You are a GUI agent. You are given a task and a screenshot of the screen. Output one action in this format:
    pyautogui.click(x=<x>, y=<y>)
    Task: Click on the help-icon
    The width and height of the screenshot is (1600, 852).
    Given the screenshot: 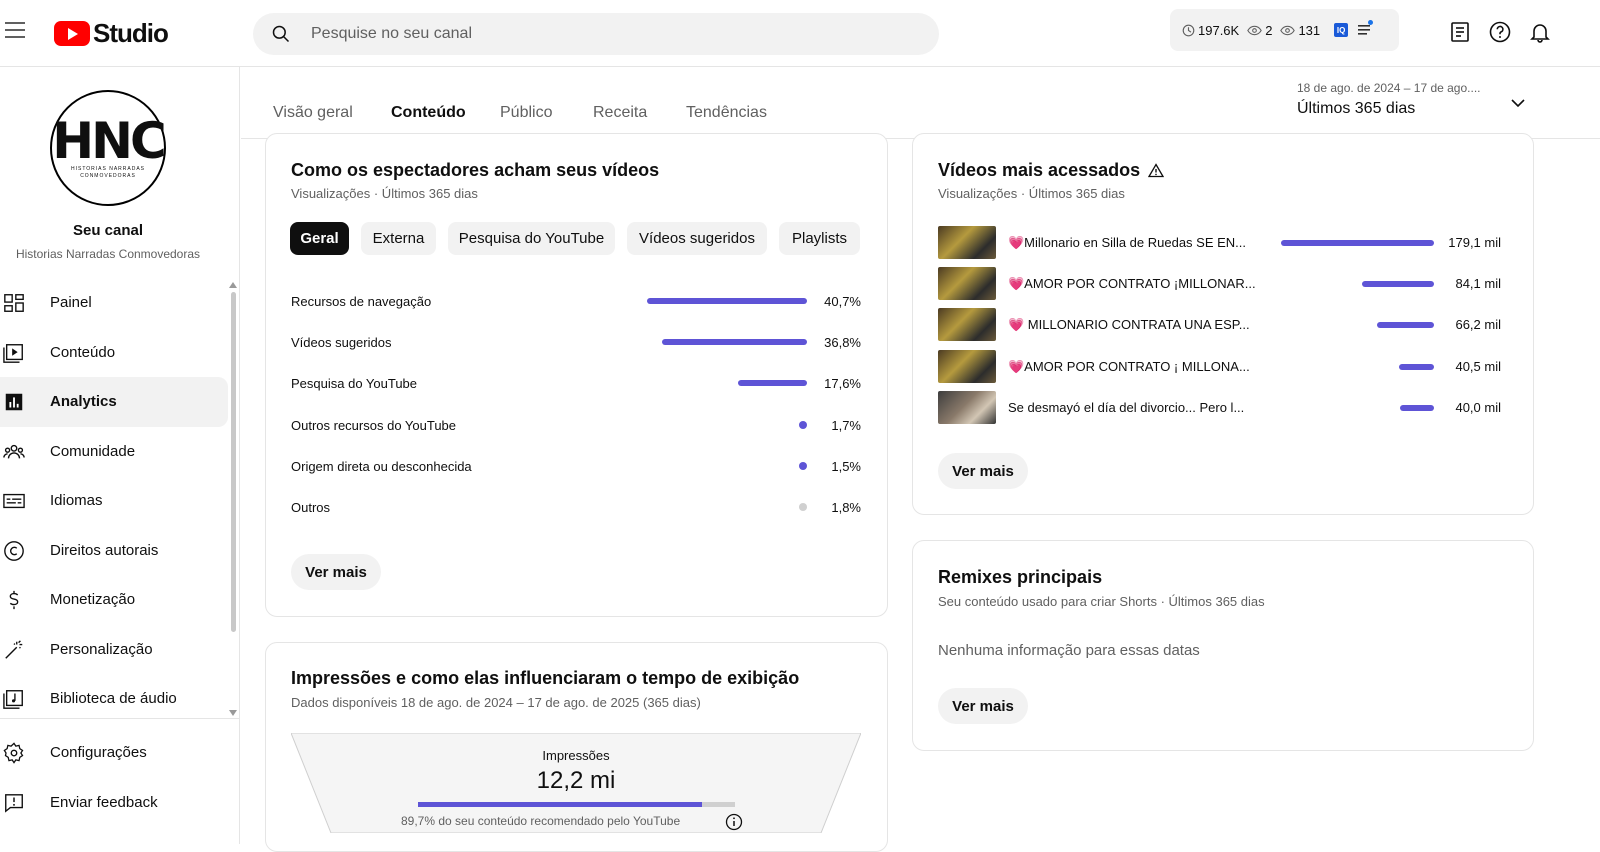 What is the action you would take?
    pyautogui.click(x=1500, y=32)
    